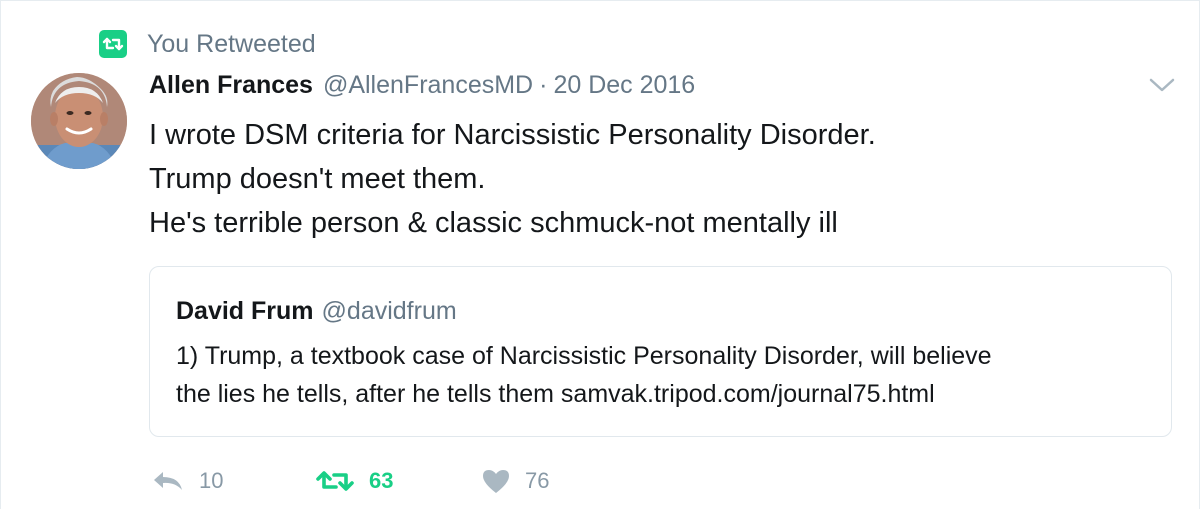 The image size is (1200, 509). What do you see at coordinates (624, 85) in the screenshot?
I see `tweet-timestamp: 20 Dec 2016` at bounding box center [624, 85].